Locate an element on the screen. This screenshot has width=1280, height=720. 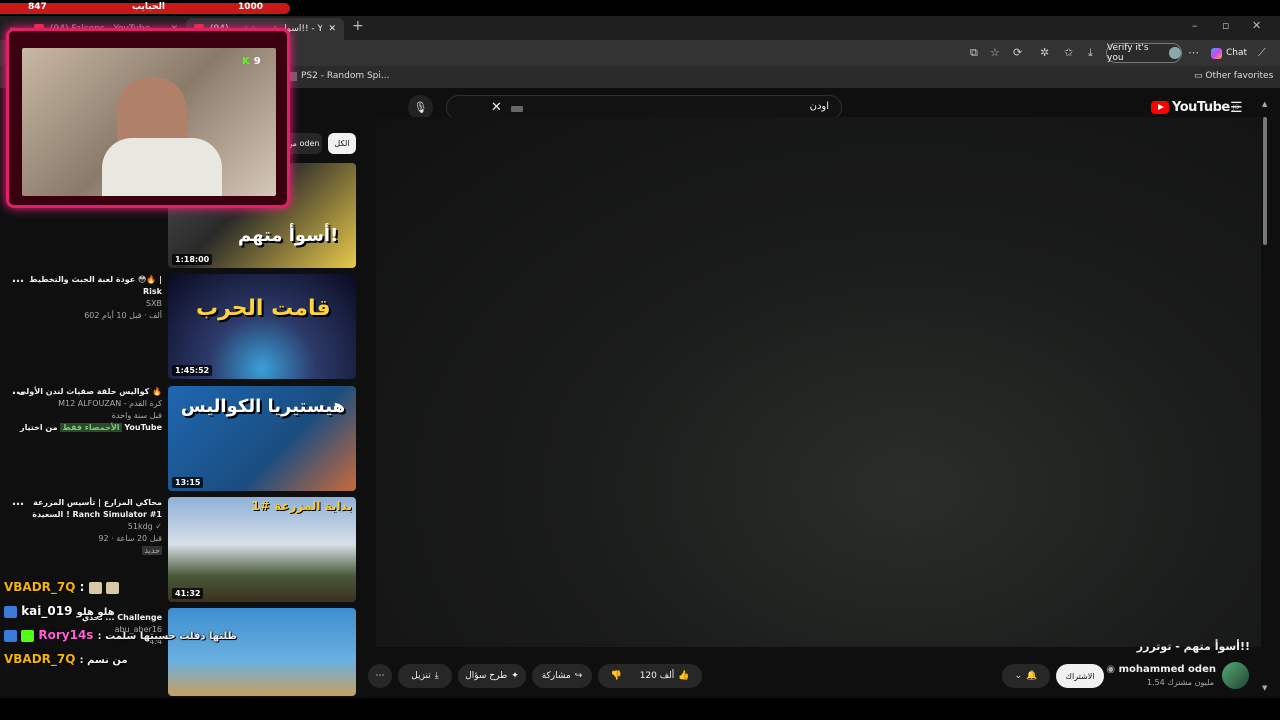
folder-icon: ▭ is located at coordinates (1198, 76).